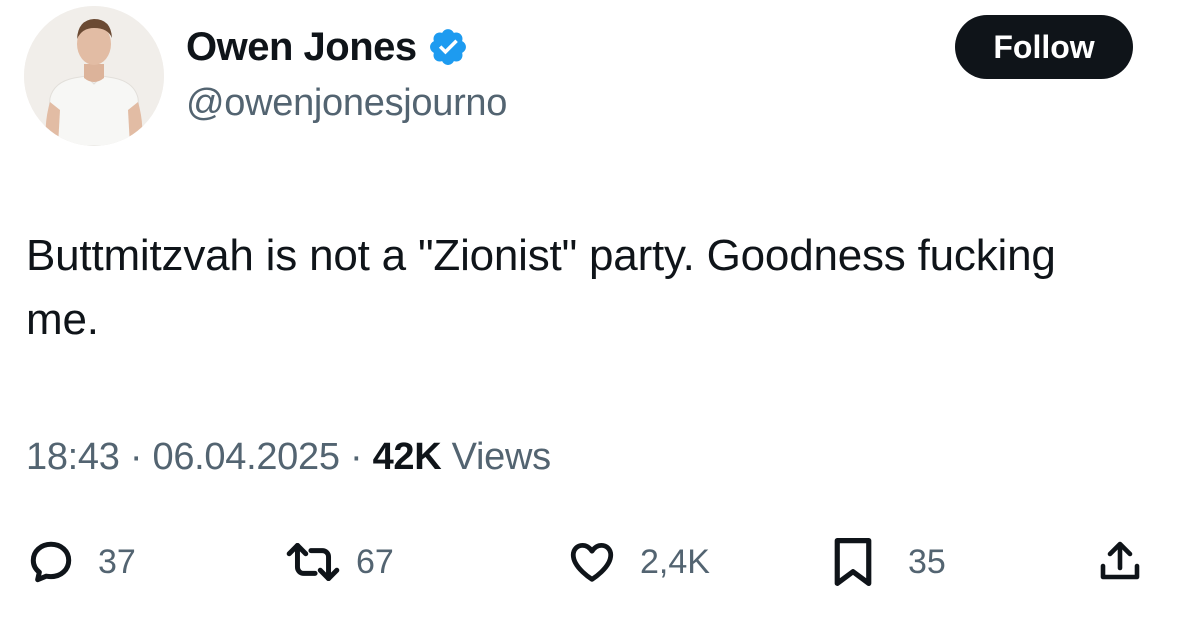 Image resolution: width=1180 pixels, height=641 pixels. I want to click on share-button, so click(1120, 562).